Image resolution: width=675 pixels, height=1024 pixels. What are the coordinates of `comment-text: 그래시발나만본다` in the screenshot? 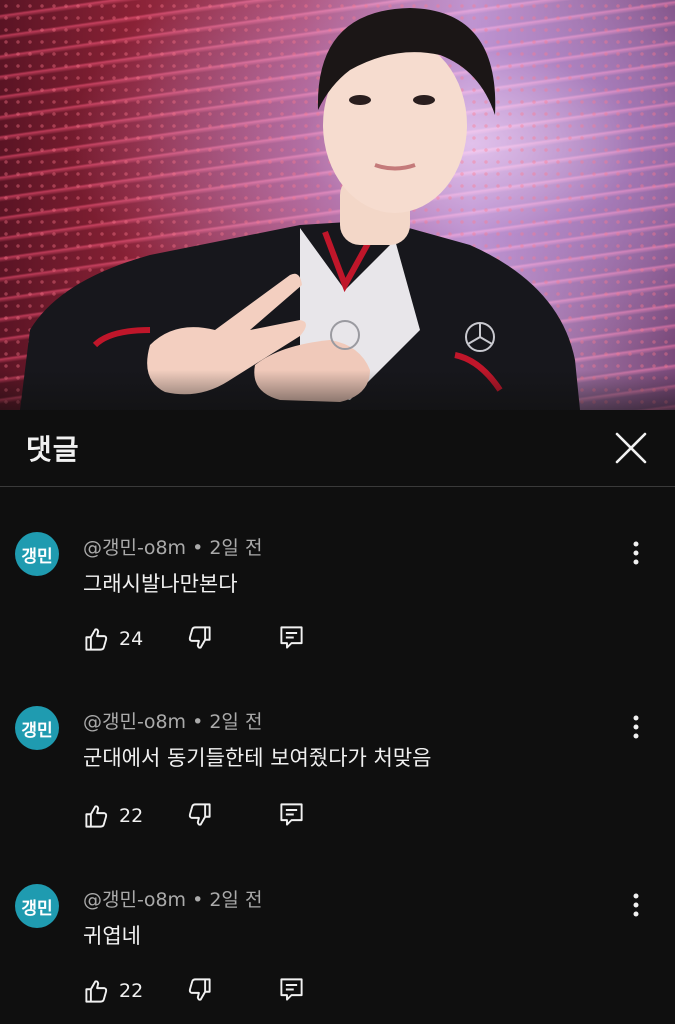 It's located at (160, 584).